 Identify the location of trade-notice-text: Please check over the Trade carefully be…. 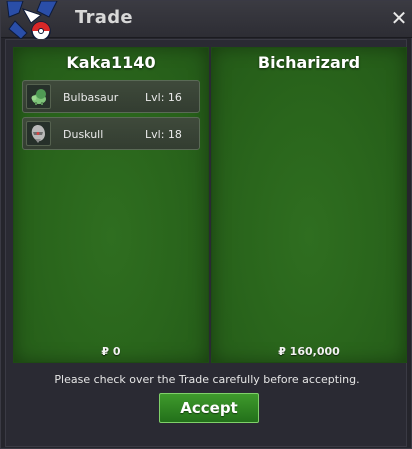
(207, 379).